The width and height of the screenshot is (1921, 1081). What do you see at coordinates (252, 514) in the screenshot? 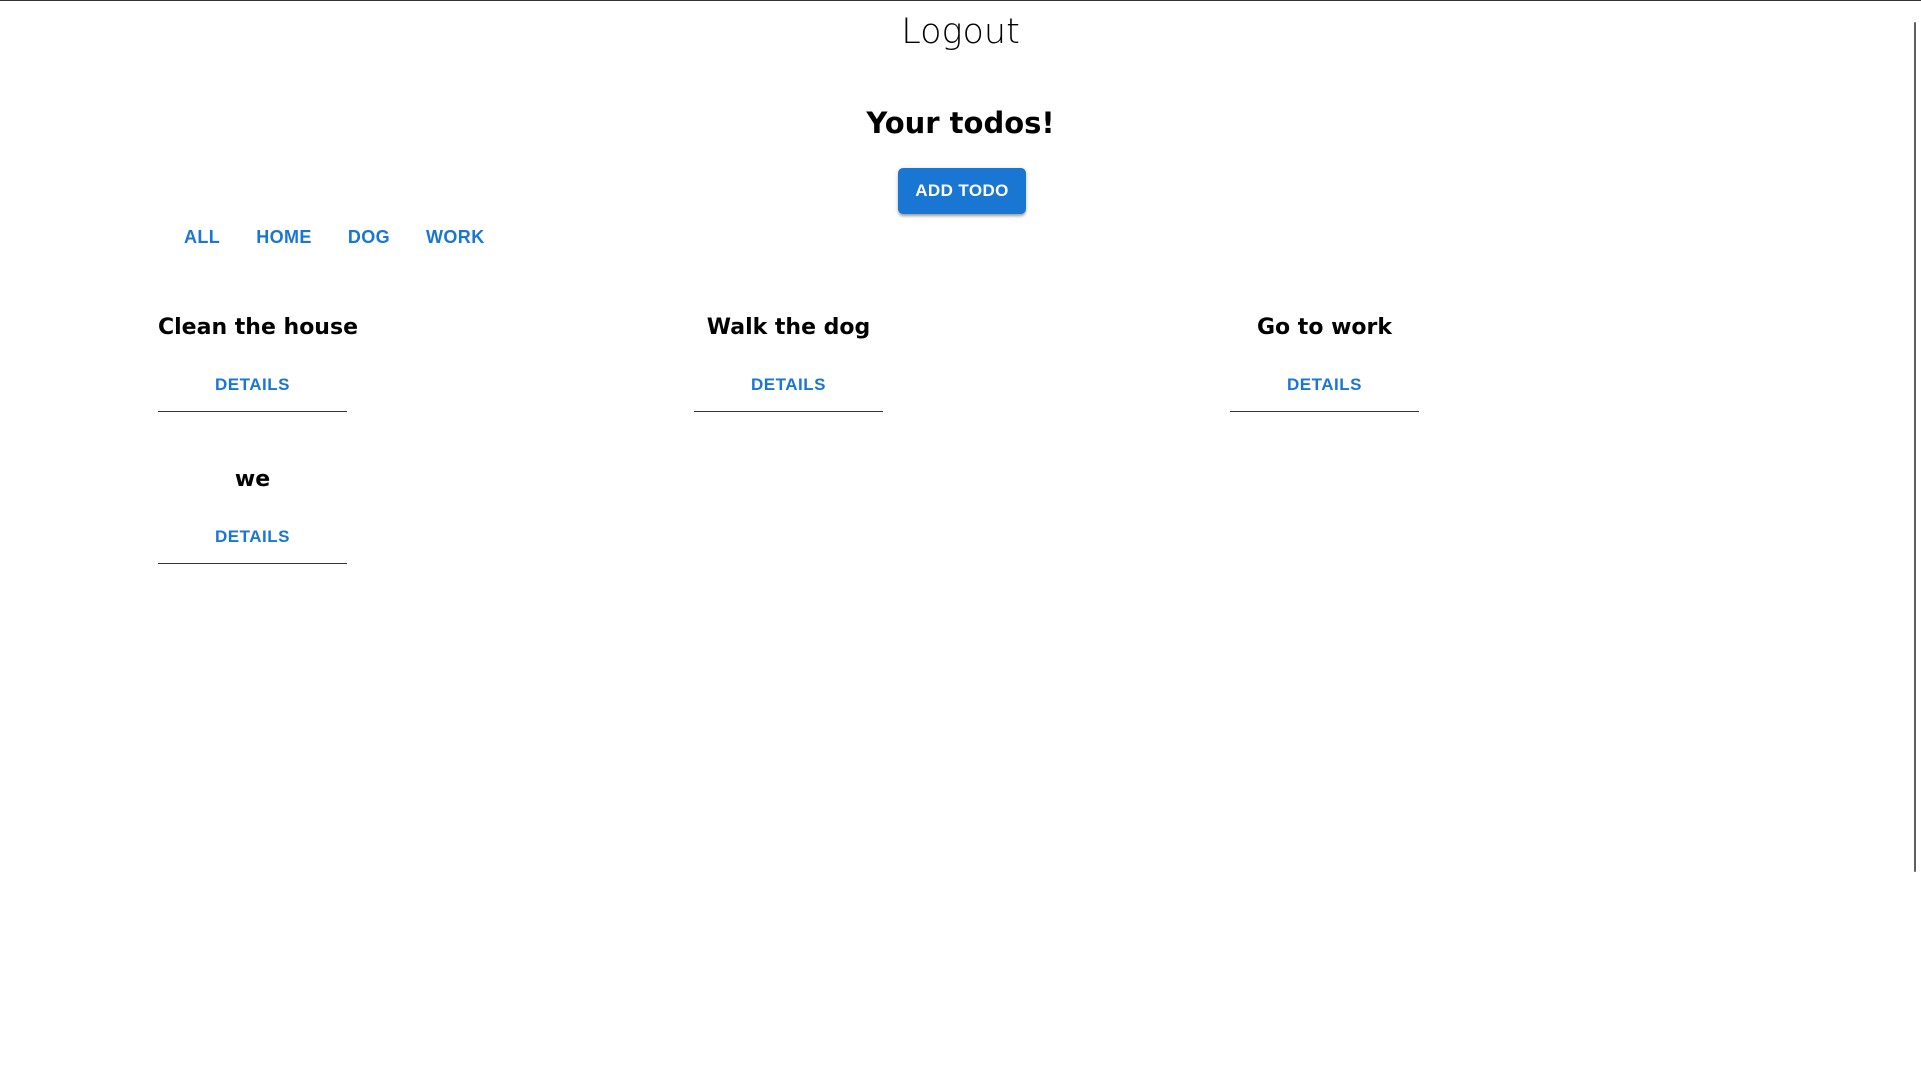
I see `todo-card: we DETAILS` at bounding box center [252, 514].